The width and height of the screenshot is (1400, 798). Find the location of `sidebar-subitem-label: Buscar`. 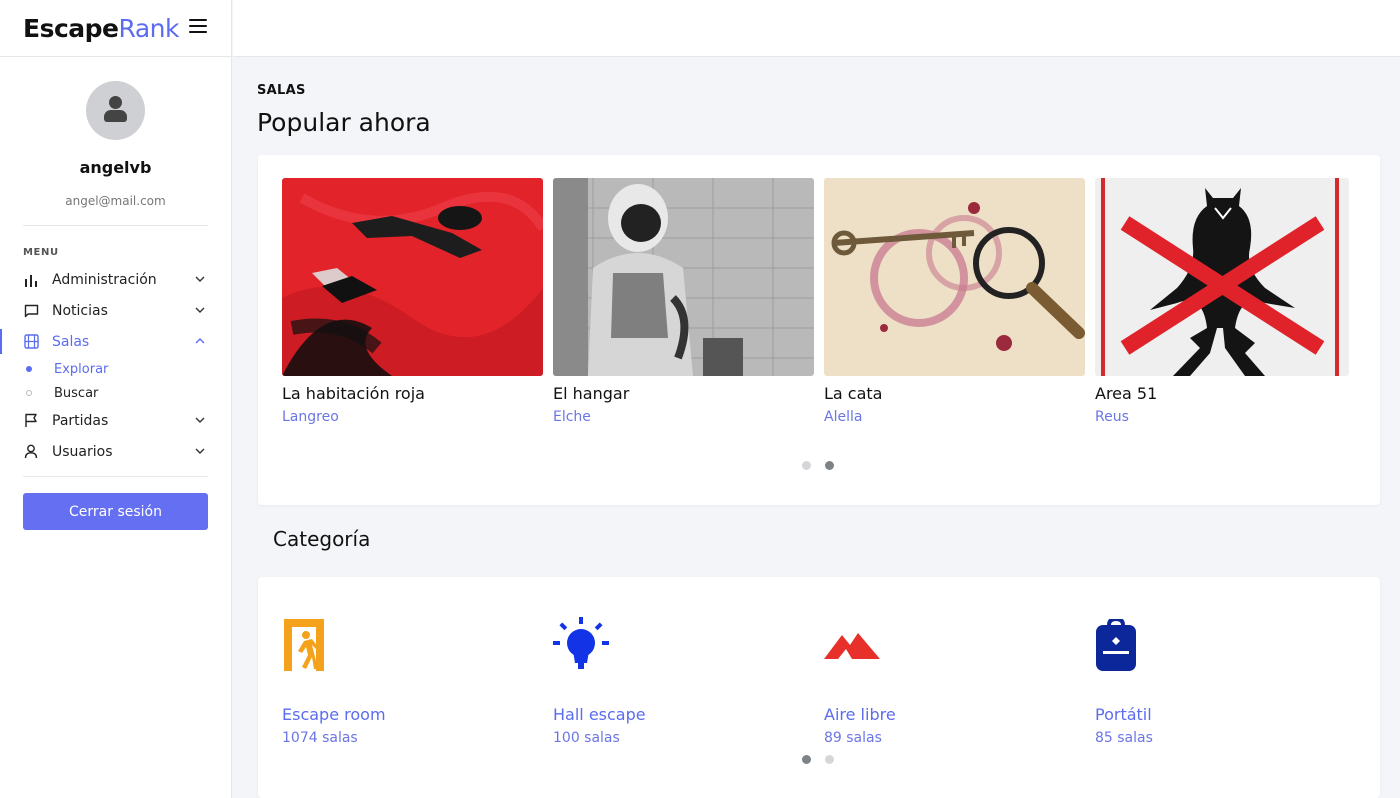

sidebar-subitem-label: Buscar is located at coordinates (76, 393).